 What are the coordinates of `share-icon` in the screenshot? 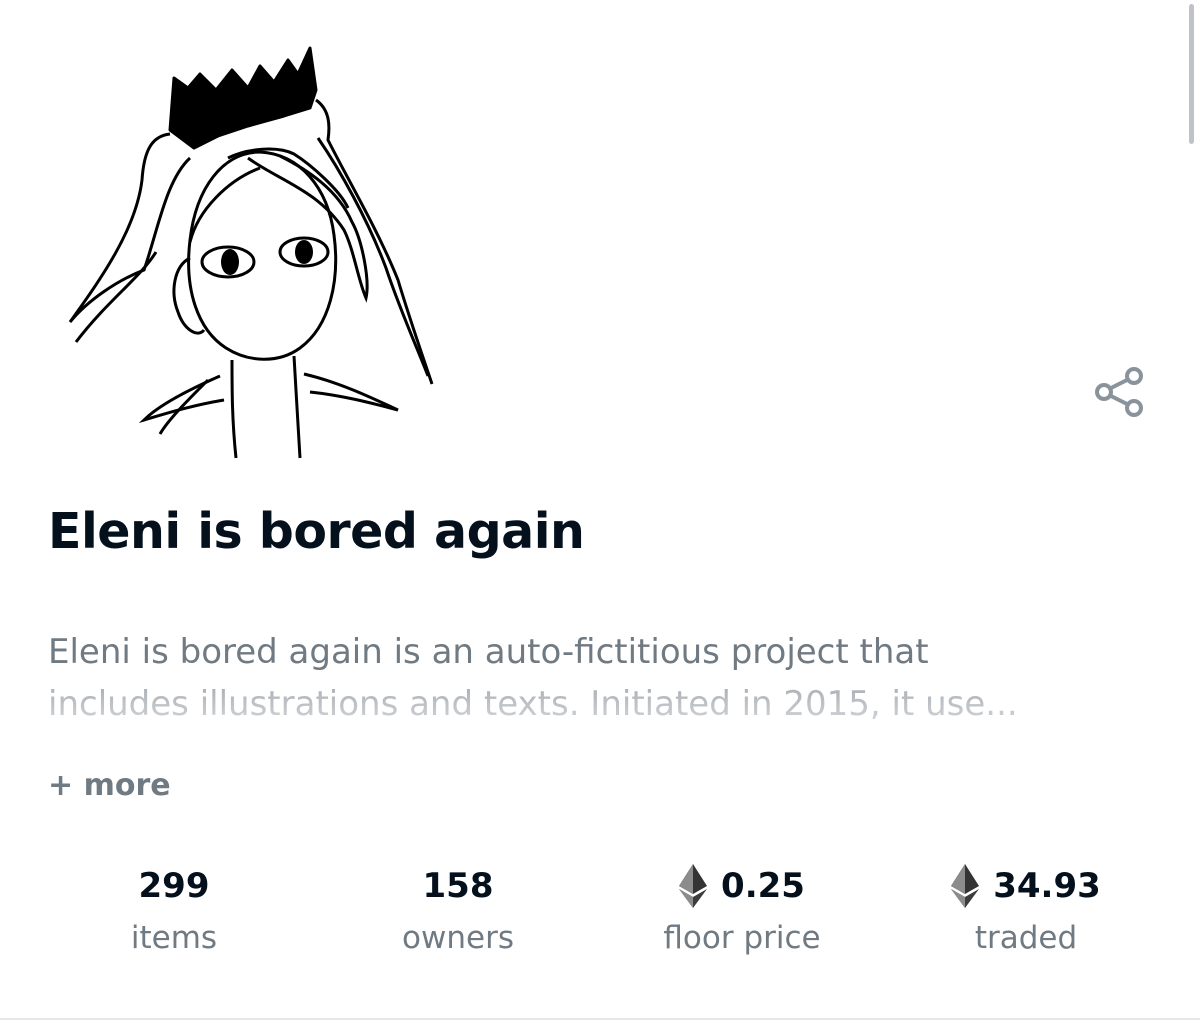 It's located at (1119, 392).